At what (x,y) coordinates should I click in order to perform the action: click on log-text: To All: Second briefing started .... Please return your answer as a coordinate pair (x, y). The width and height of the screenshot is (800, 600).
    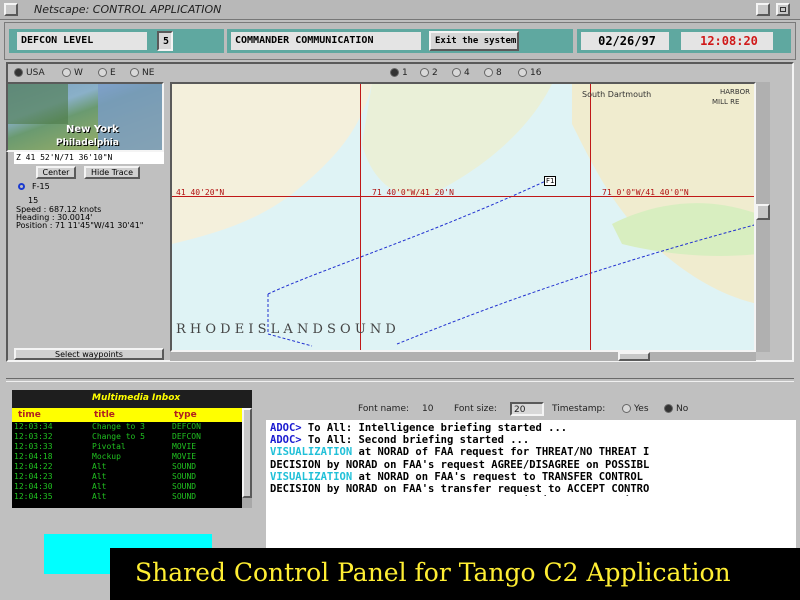
    Looking at the image, I should click on (415, 440).